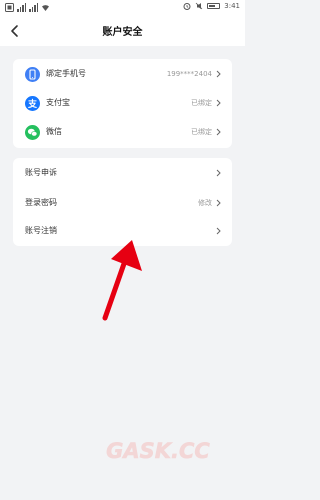  I want to click on status-left, so click(27, 7).